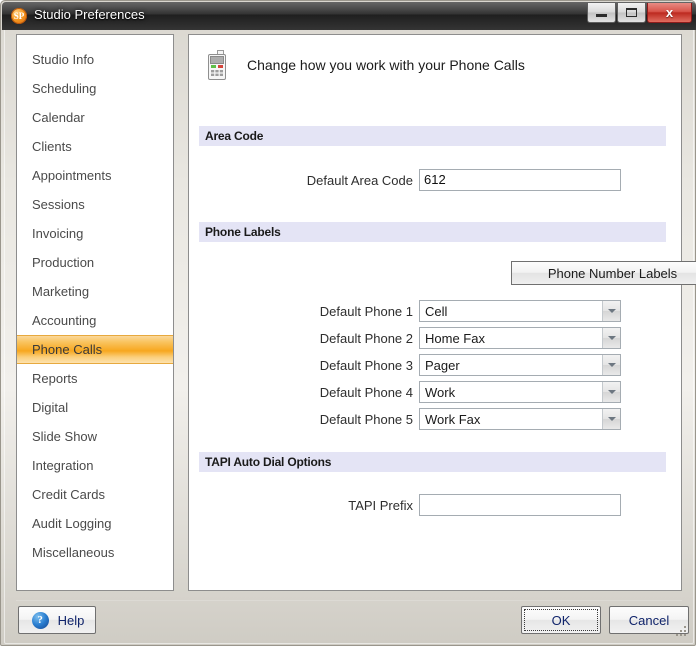 The image size is (696, 646). Describe the element at coordinates (440, 392) in the screenshot. I see `default-phone-4-value: Work` at that location.